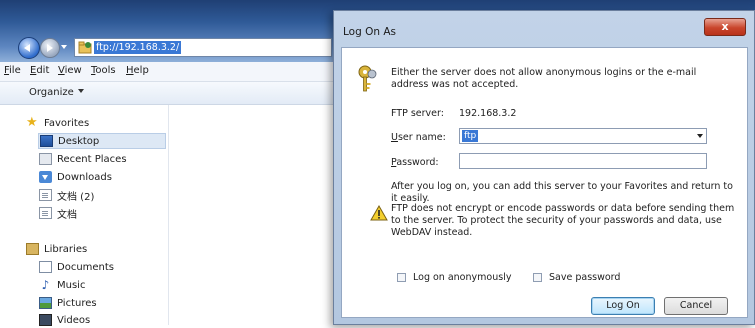 The height and width of the screenshot is (328, 755). Describe the element at coordinates (583, 136) in the screenshot. I see `user-name-combobox: ftp` at that location.